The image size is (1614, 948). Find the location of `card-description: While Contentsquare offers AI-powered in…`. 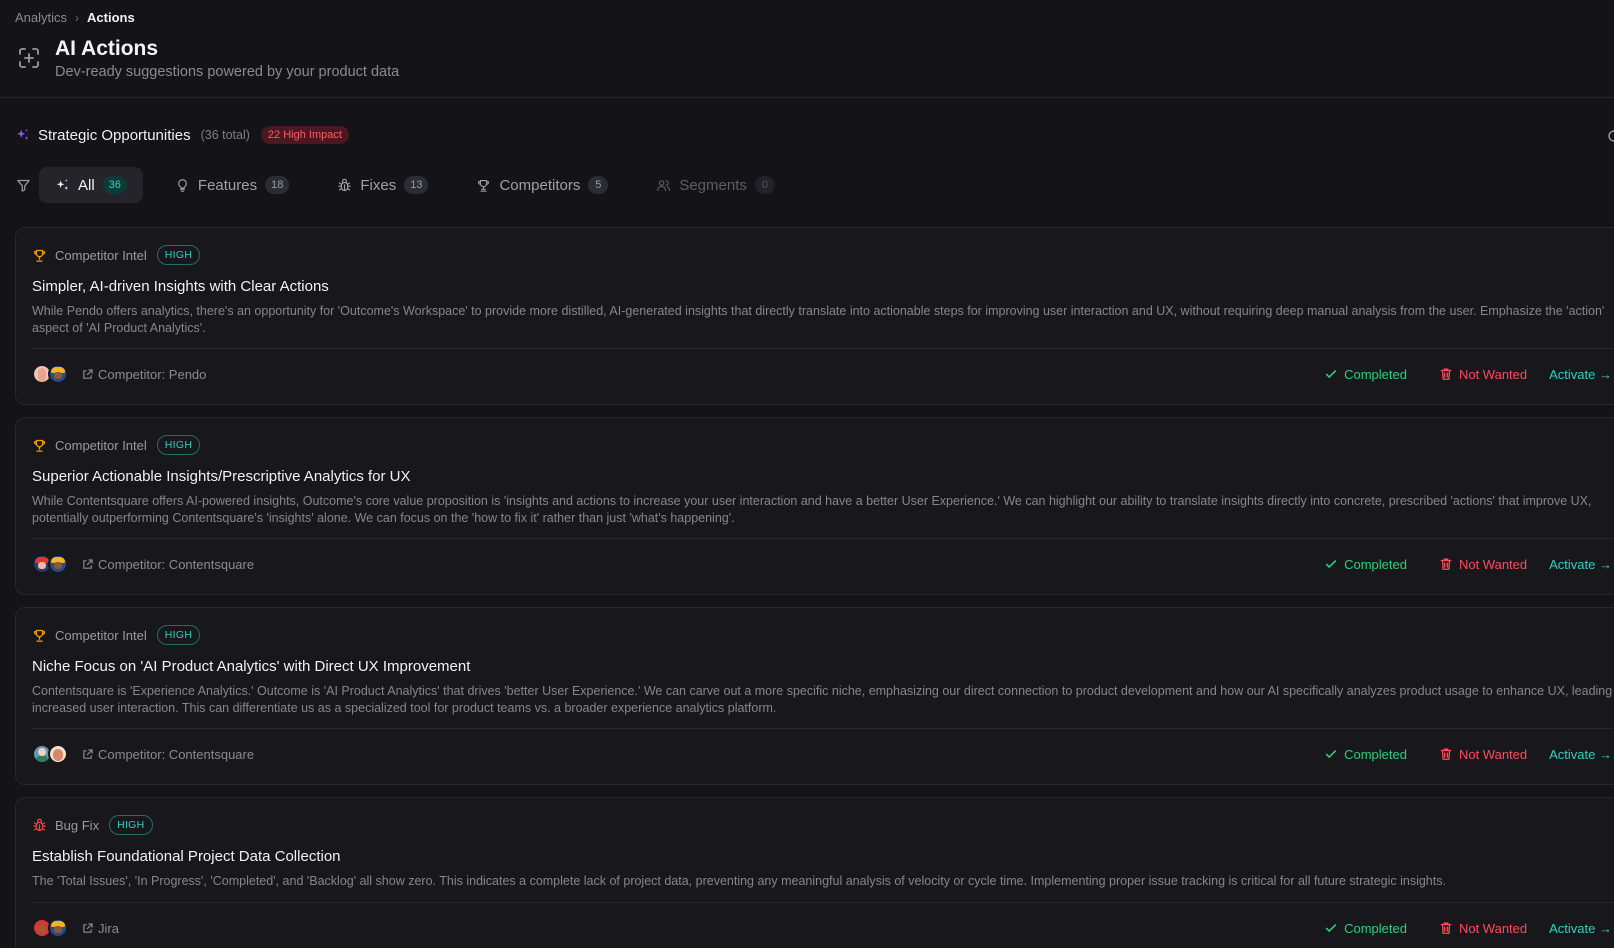

card-description: While Contentsquare offers AI-powered in… is located at coordinates (812, 509).